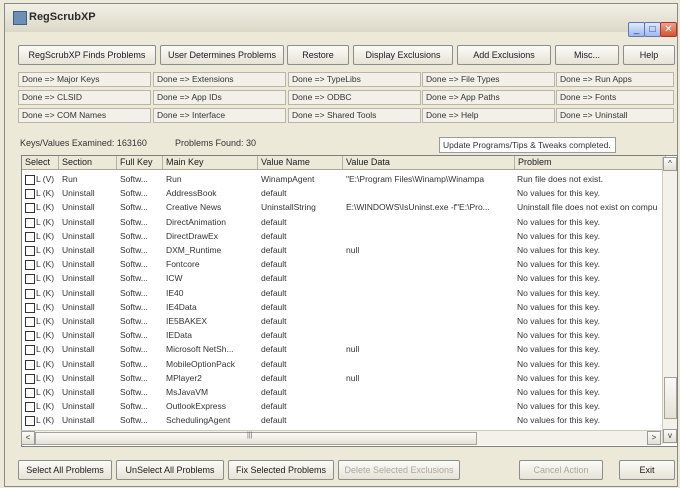 Image resolution: width=680 pixels, height=488 pixels. I want to click on row-main-cell: IEData, so click(179, 335).